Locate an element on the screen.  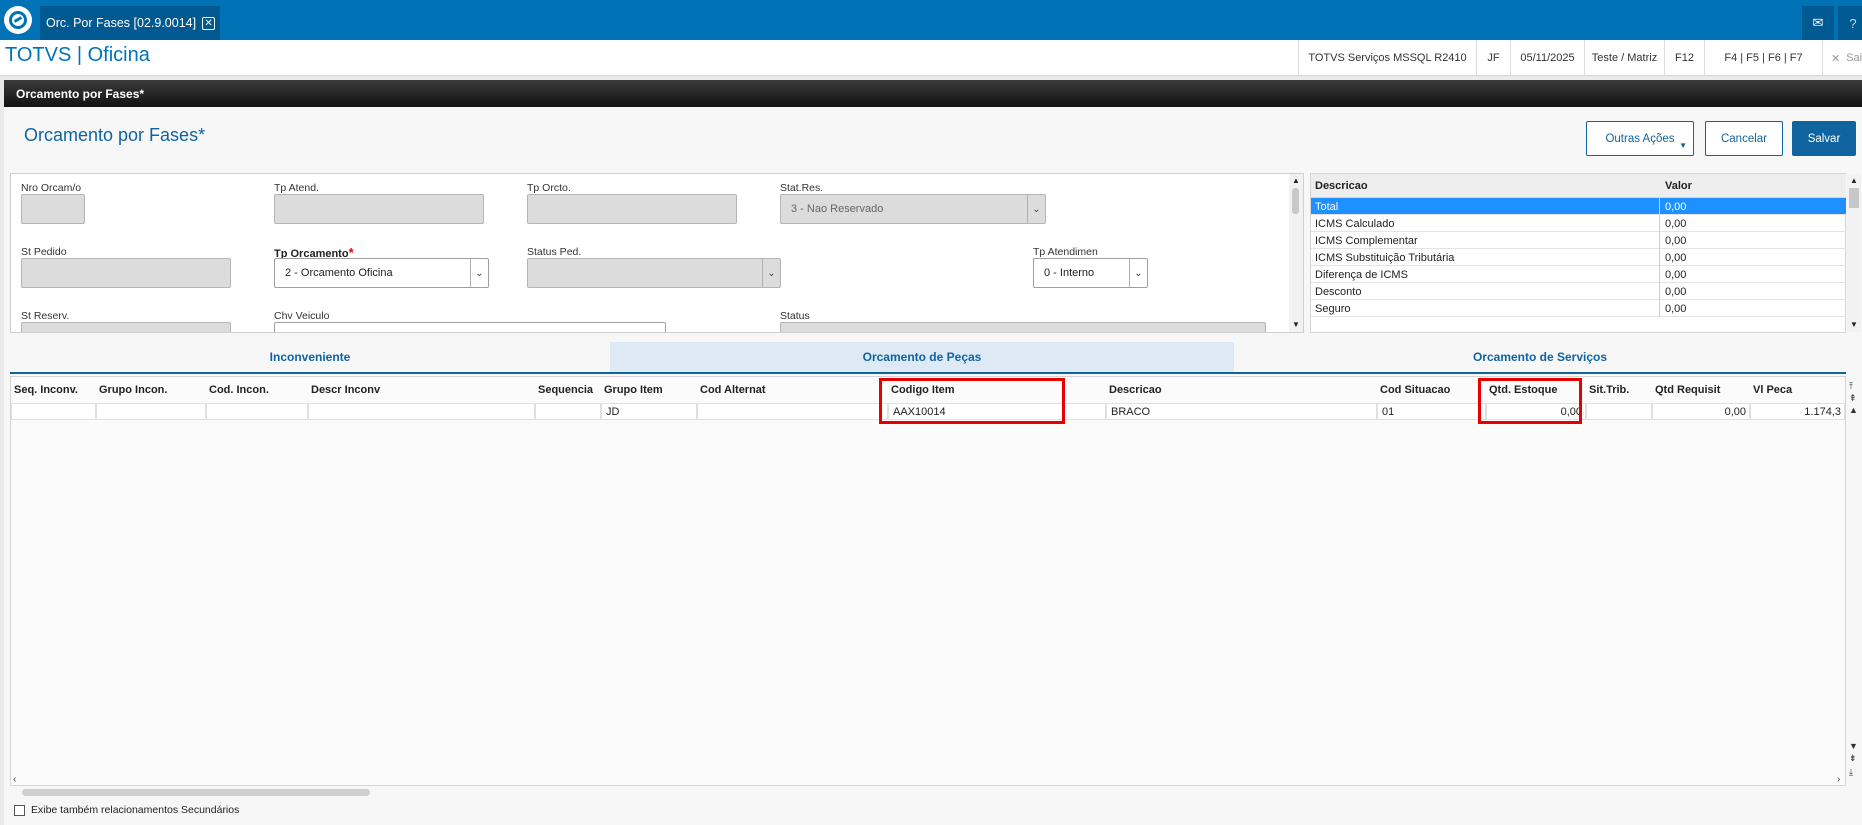
tp-orcamento-select: 2 - Orcamento Oficina ⌄ is located at coordinates (381, 273).